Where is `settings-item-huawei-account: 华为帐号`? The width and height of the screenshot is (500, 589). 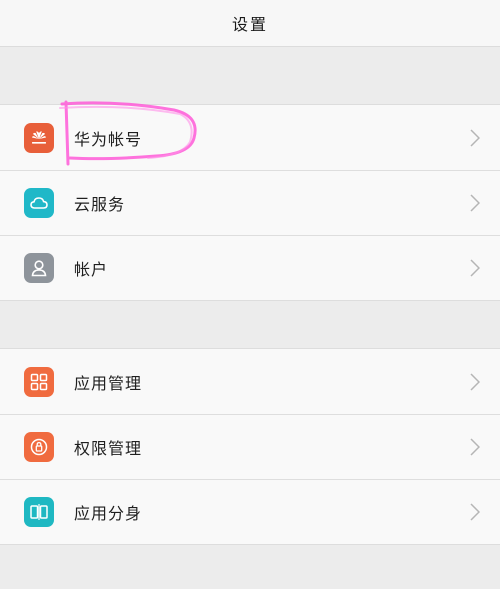 settings-item-huawei-account: 华为帐号 is located at coordinates (250, 137).